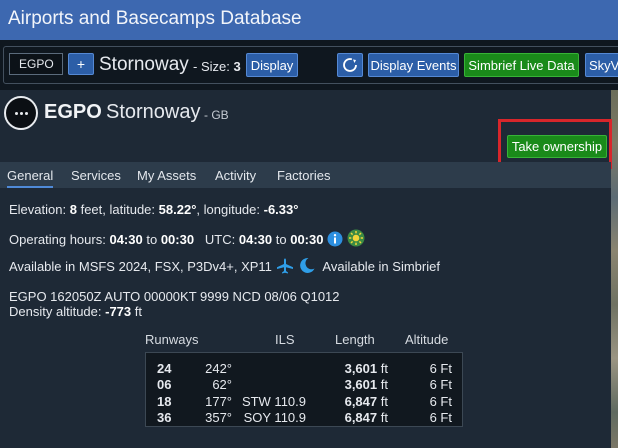  I want to click on runways-header: Runways, so click(172, 339).